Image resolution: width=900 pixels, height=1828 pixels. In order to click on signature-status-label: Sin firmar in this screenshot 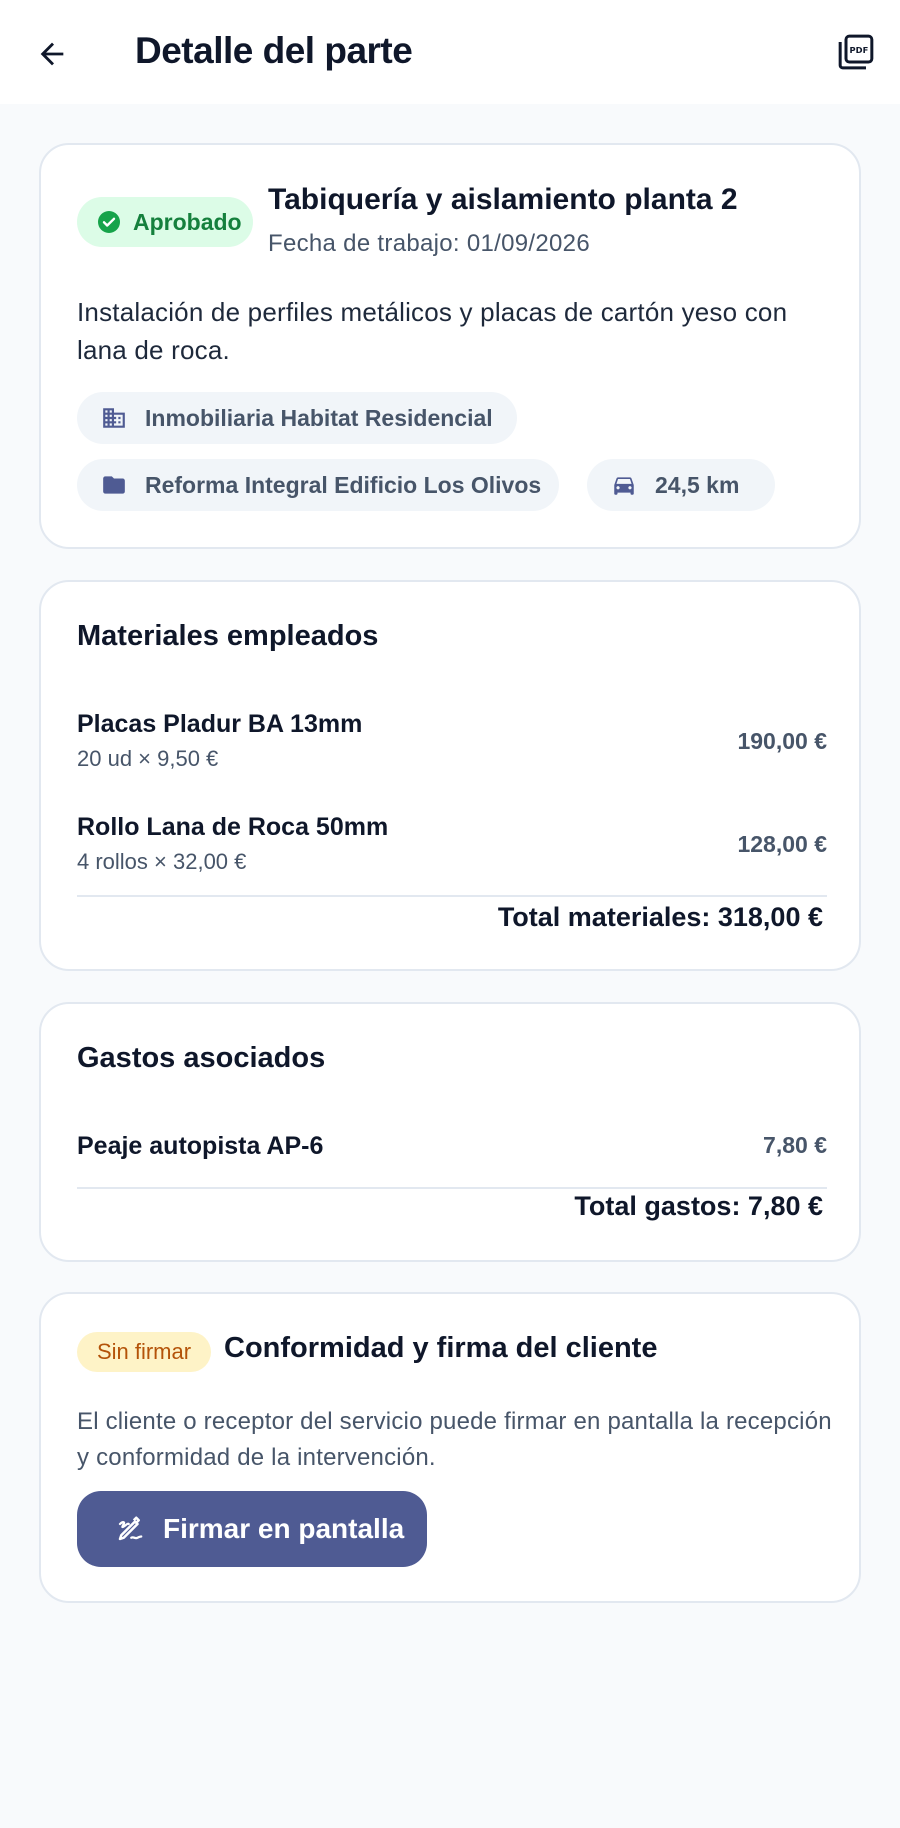, I will do `click(144, 1351)`.